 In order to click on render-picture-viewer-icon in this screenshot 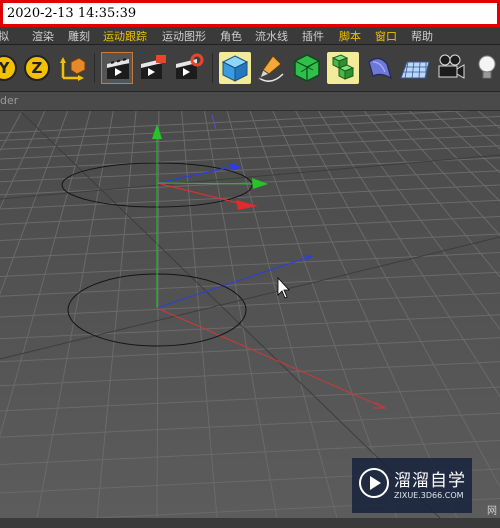, I will do `click(153, 67)`.